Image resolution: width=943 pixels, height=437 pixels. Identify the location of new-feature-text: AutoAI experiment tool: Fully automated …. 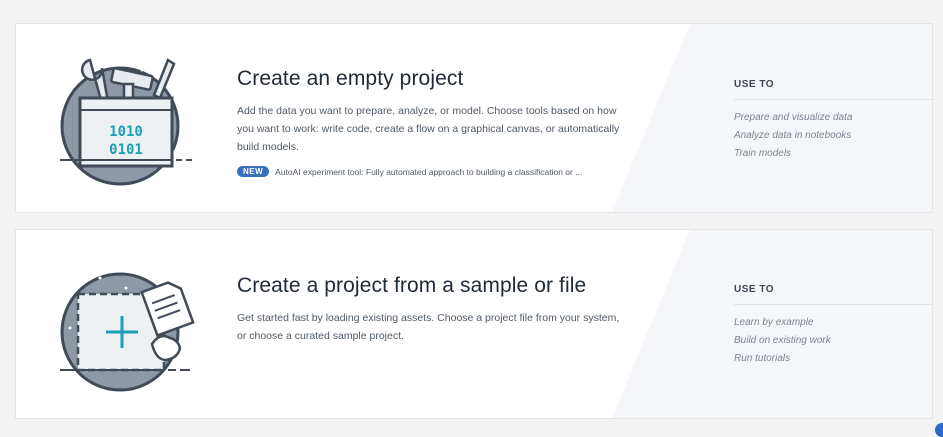
(429, 171).